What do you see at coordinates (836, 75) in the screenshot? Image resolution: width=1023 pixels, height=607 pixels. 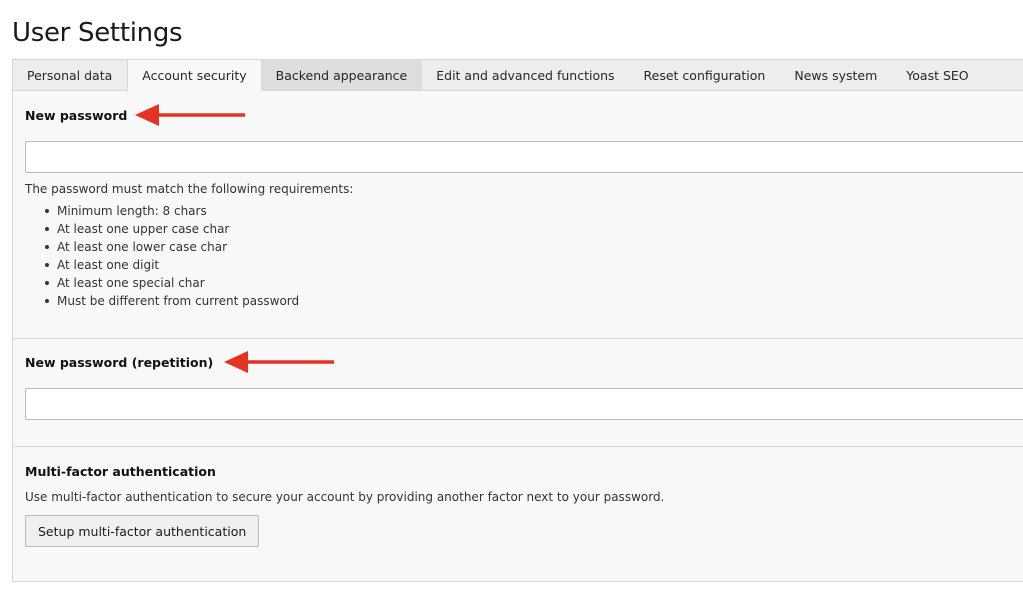 I see `tab-news-system: News system` at bounding box center [836, 75].